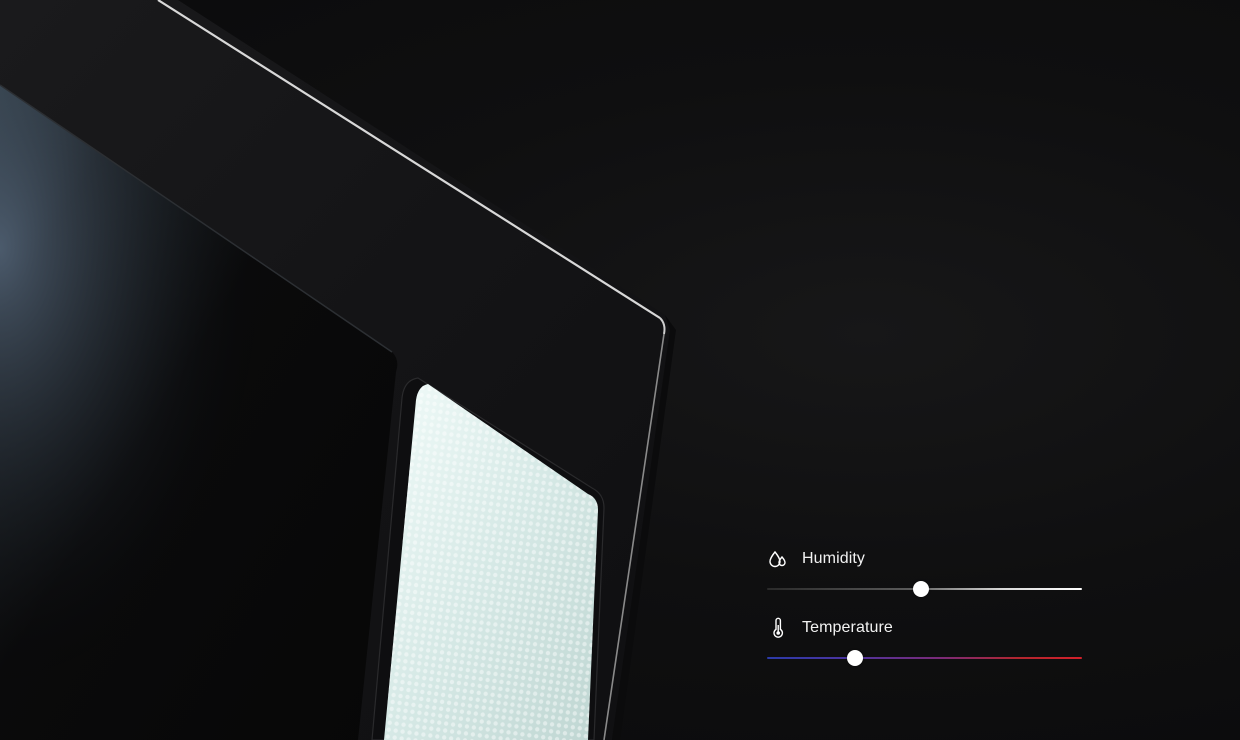 The image size is (1240, 740). I want to click on humidity-slider-track, so click(924, 589).